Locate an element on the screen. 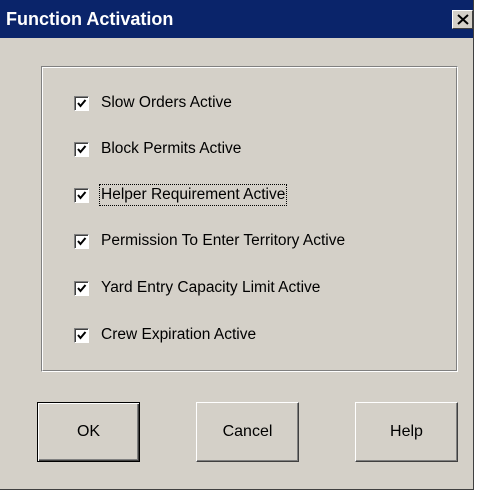 This screenshot has width=484, height=496. yard-entry-checkbox is located at coordinates (81, 288).